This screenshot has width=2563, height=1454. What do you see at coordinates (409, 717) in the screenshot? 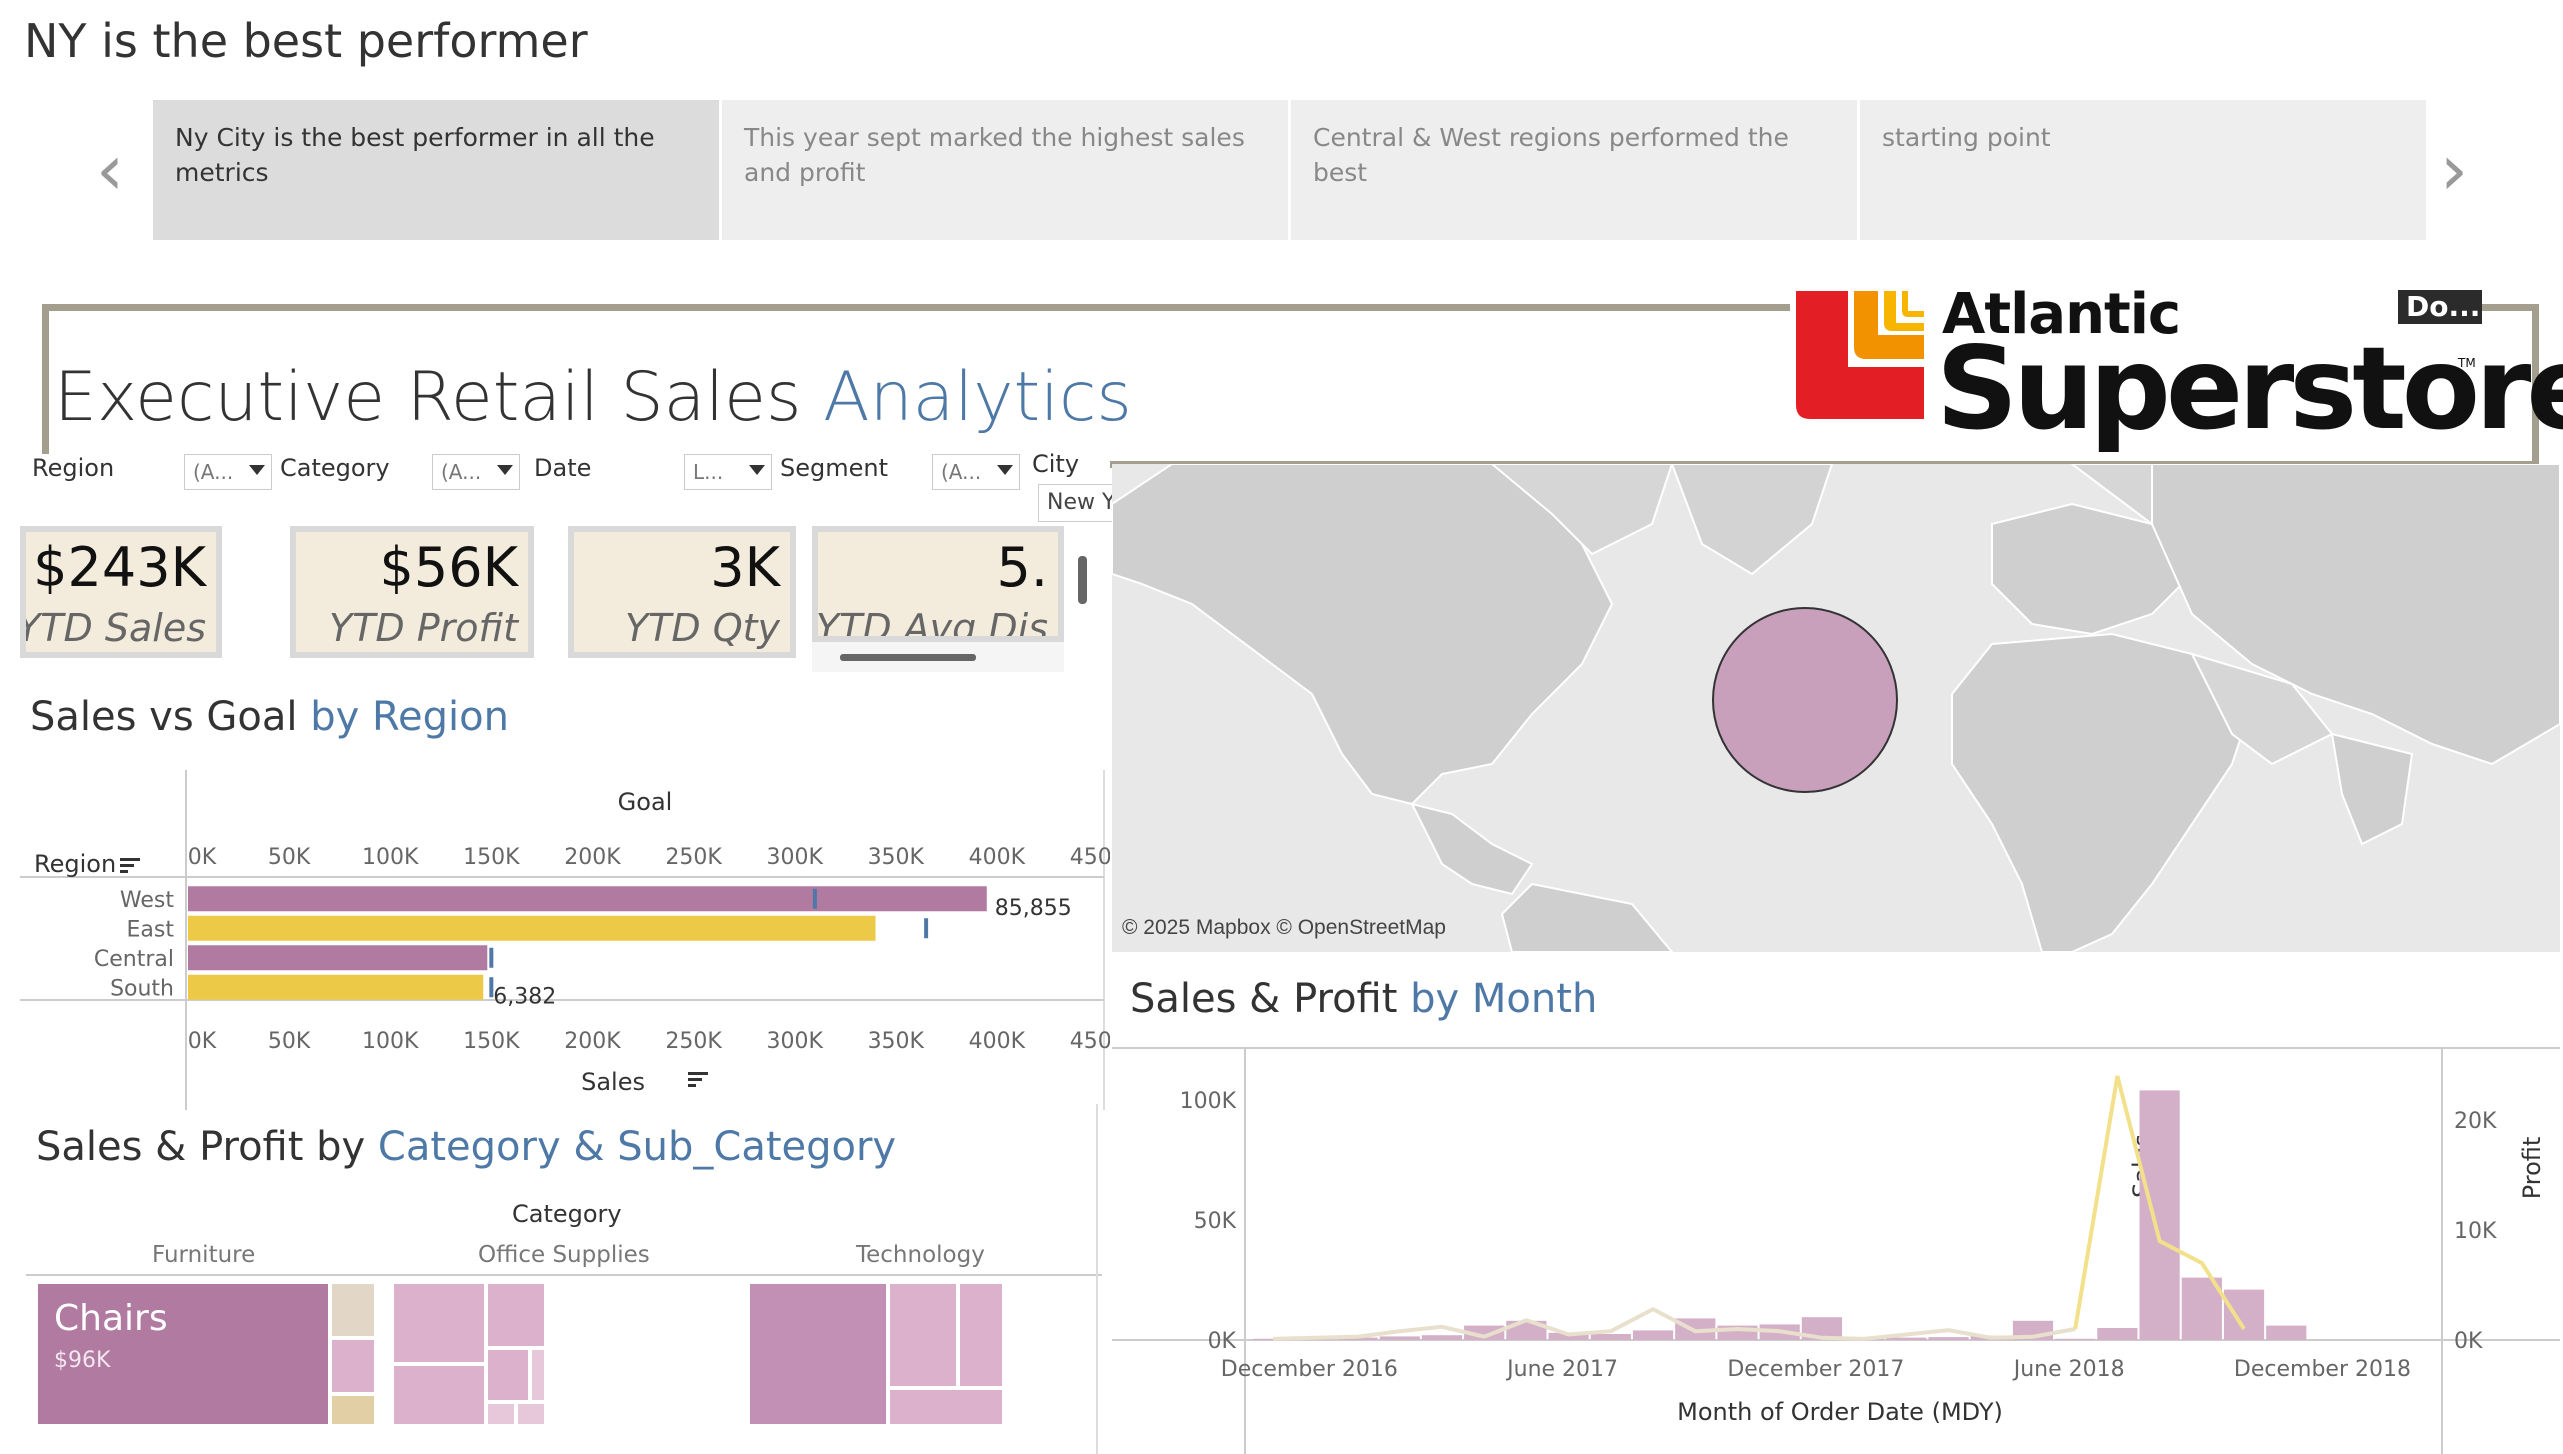
I see `region-title-accent: by Region` at bounding box center [409, 717].